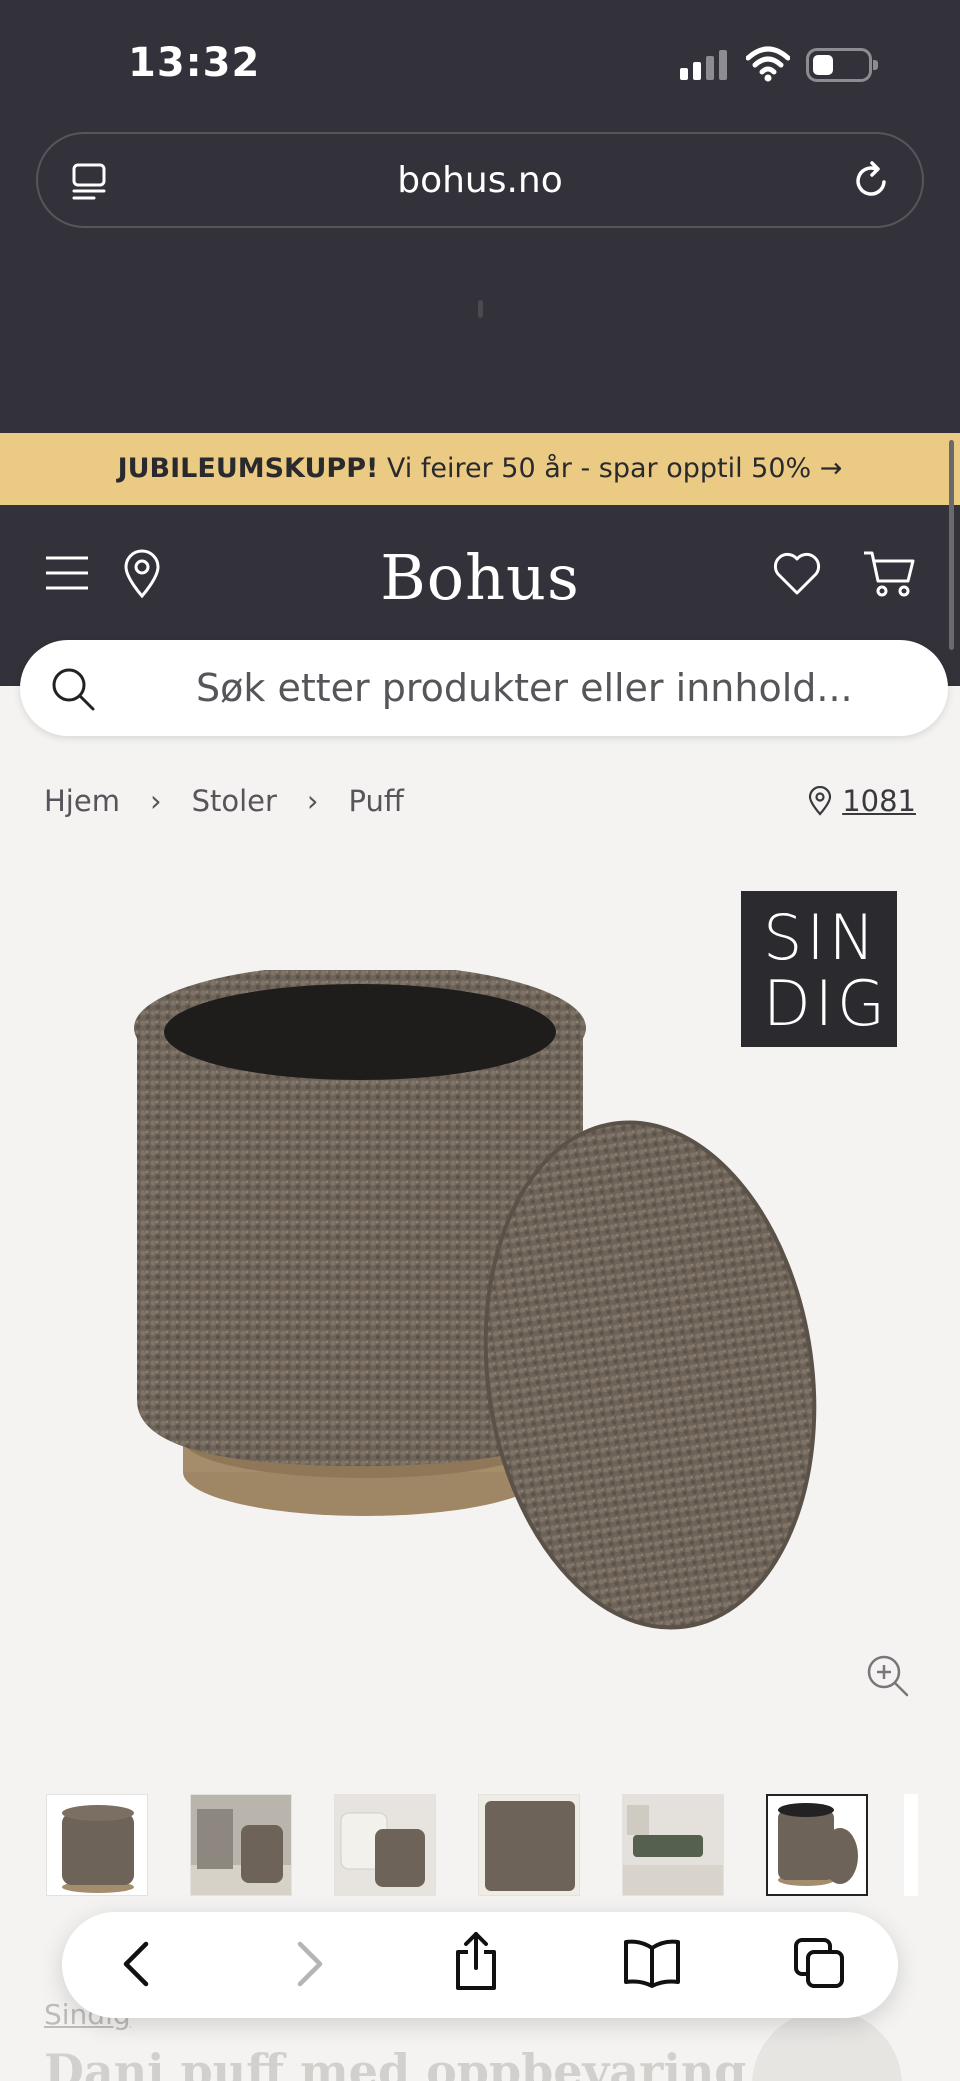 This screenshot has height=2081, width=960. I want to click on promo-text: Vi feirer 50 år - spar opptil 50% →, so click(610, 468).